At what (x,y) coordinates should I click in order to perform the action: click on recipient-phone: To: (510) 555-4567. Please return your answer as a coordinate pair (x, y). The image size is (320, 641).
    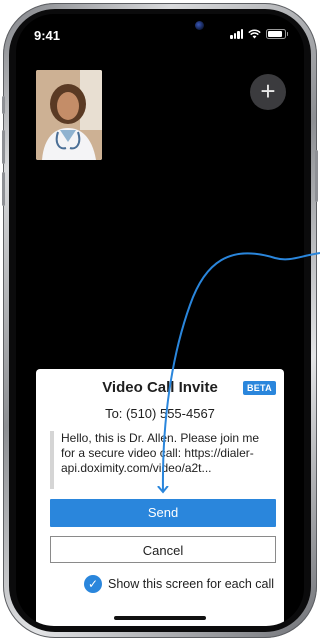
    Looking at the image, I should click on (160, 413).